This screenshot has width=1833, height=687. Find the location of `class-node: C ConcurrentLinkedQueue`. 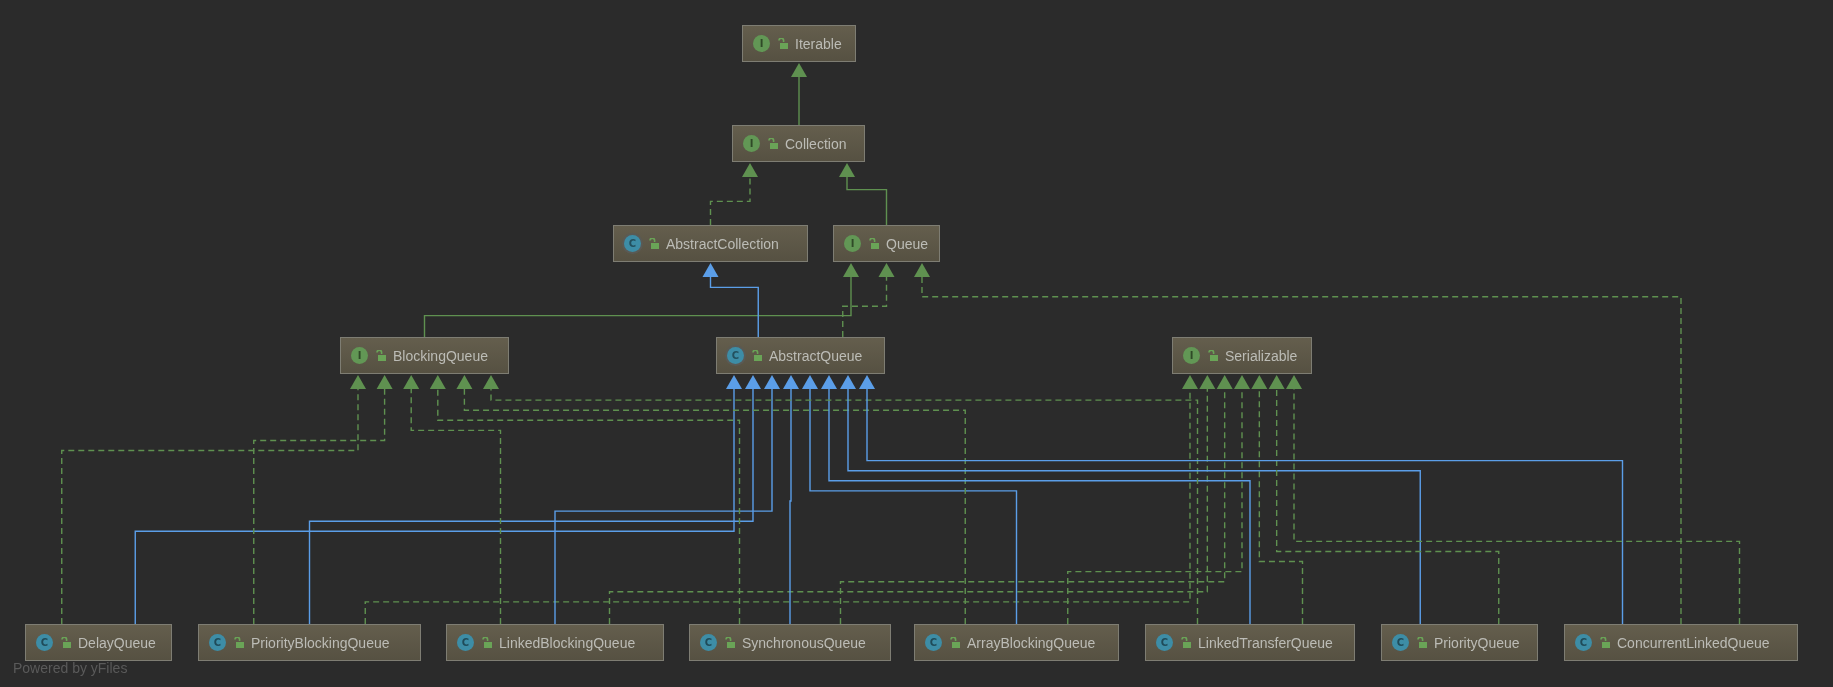

class-node: C ConcurrentLinkedQueue is located at coordinates (1681, 642).